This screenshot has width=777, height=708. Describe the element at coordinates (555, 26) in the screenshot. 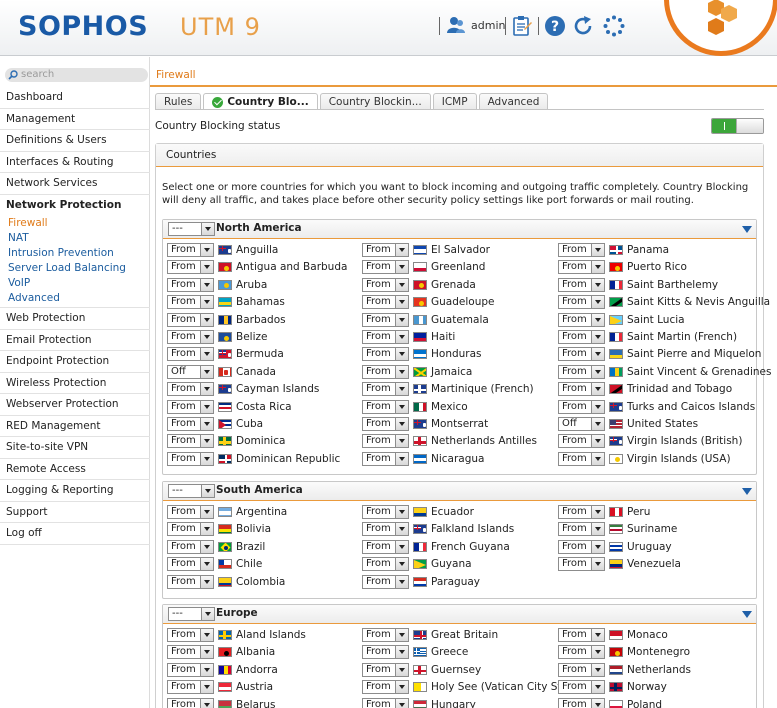

I see `help-icon: ?` at that location.